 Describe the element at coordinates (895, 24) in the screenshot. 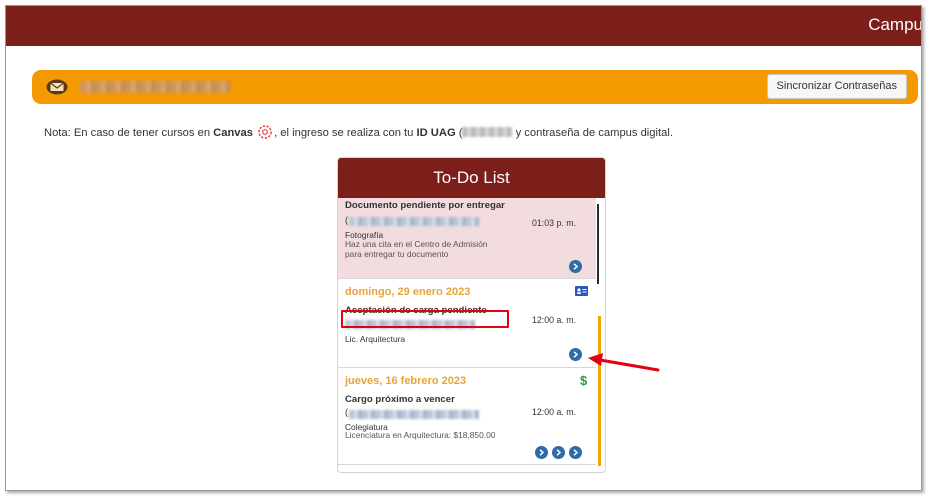

I see `site-brand: Campu` at that location.